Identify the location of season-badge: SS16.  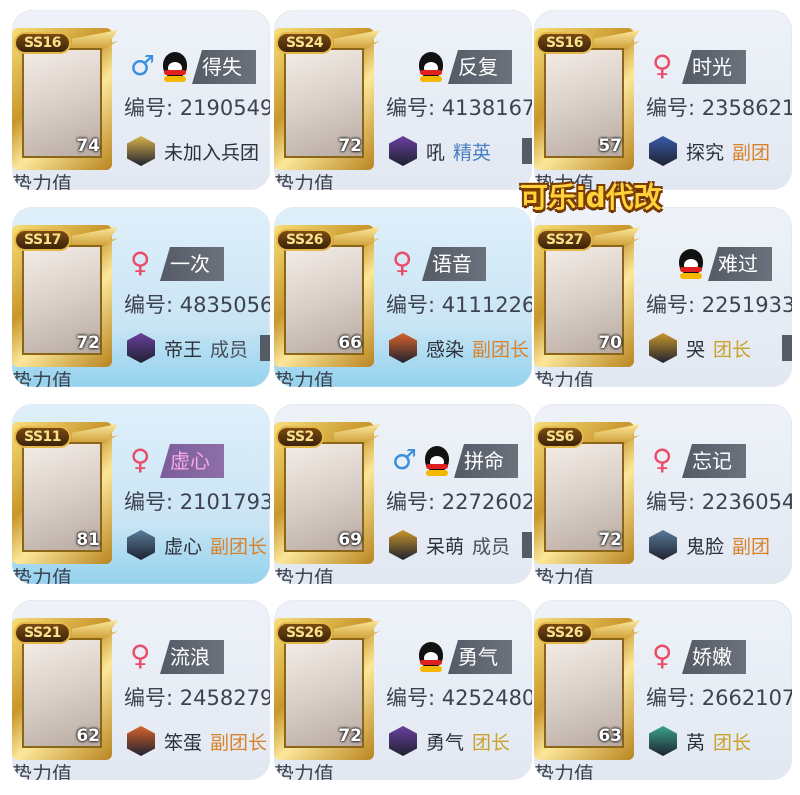
(565, 43).